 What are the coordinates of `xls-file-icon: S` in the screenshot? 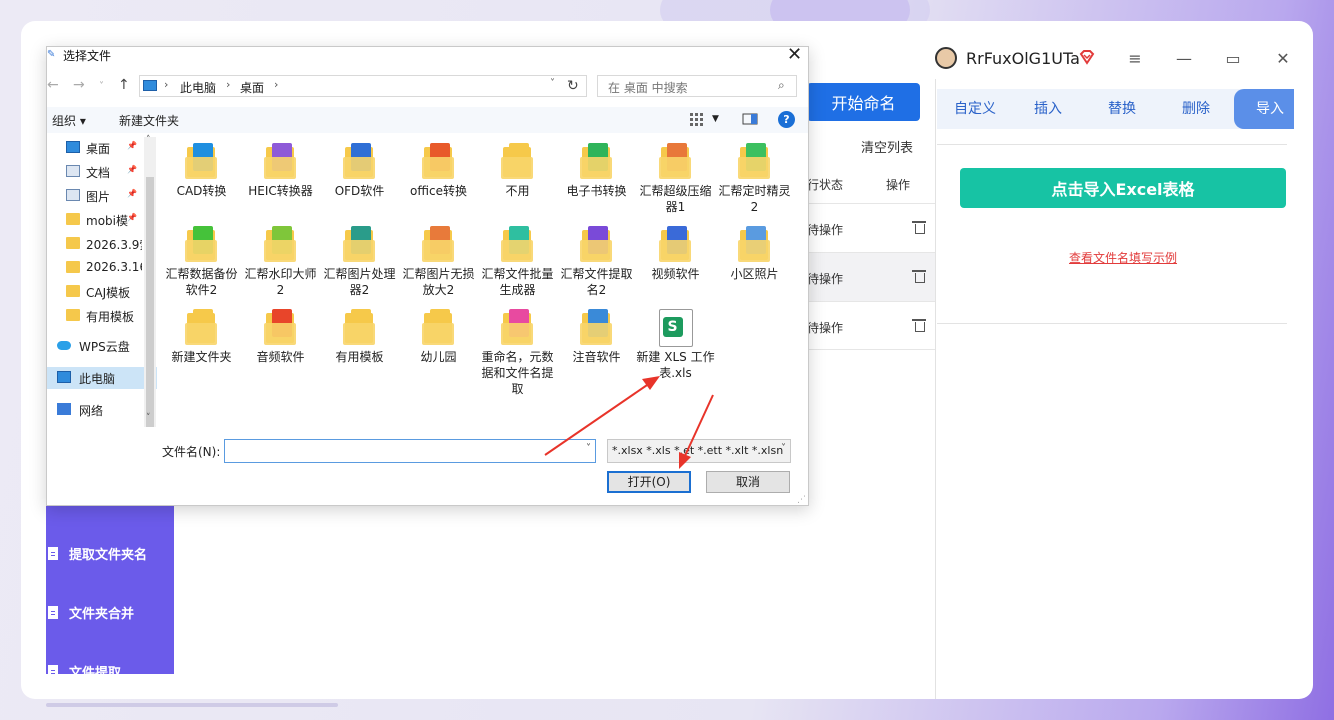 It's located at (675, 328).